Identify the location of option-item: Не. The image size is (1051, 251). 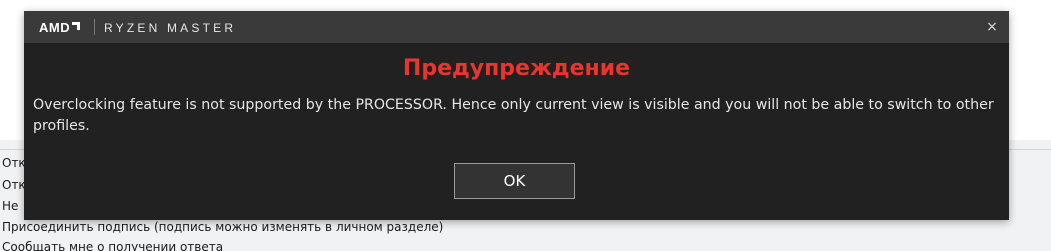
(10, 206).